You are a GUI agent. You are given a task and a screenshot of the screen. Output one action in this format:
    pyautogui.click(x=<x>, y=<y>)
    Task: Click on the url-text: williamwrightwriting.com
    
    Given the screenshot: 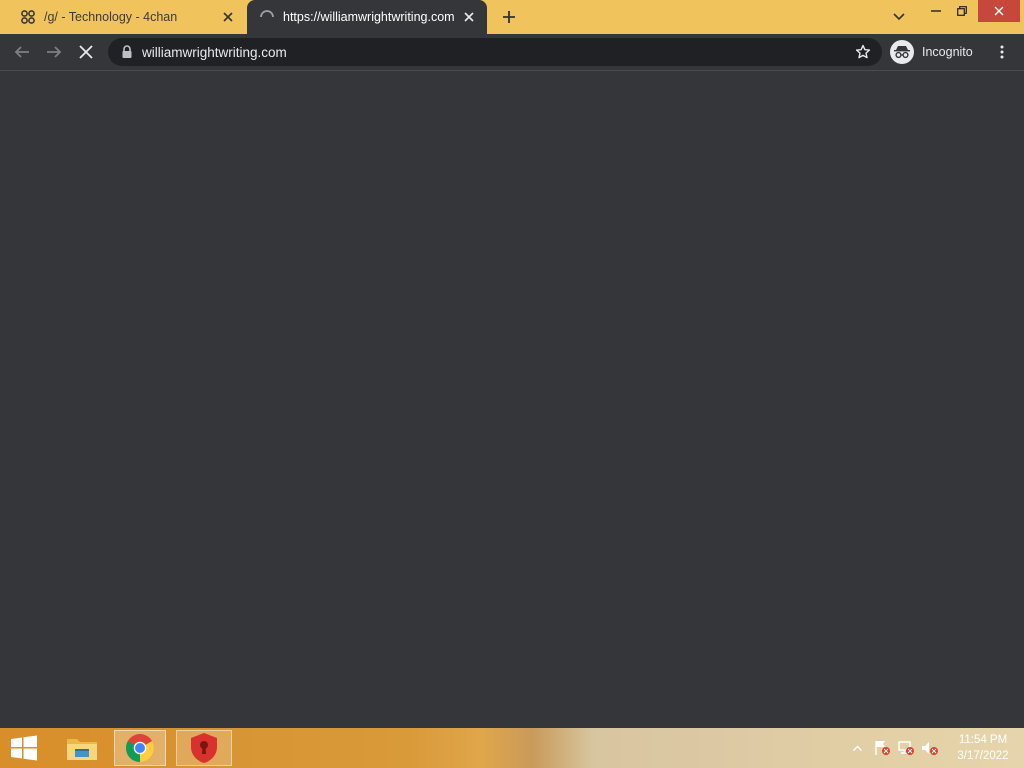 What is the action you would take?
    pyautogui.click(x=497, y=52)
    